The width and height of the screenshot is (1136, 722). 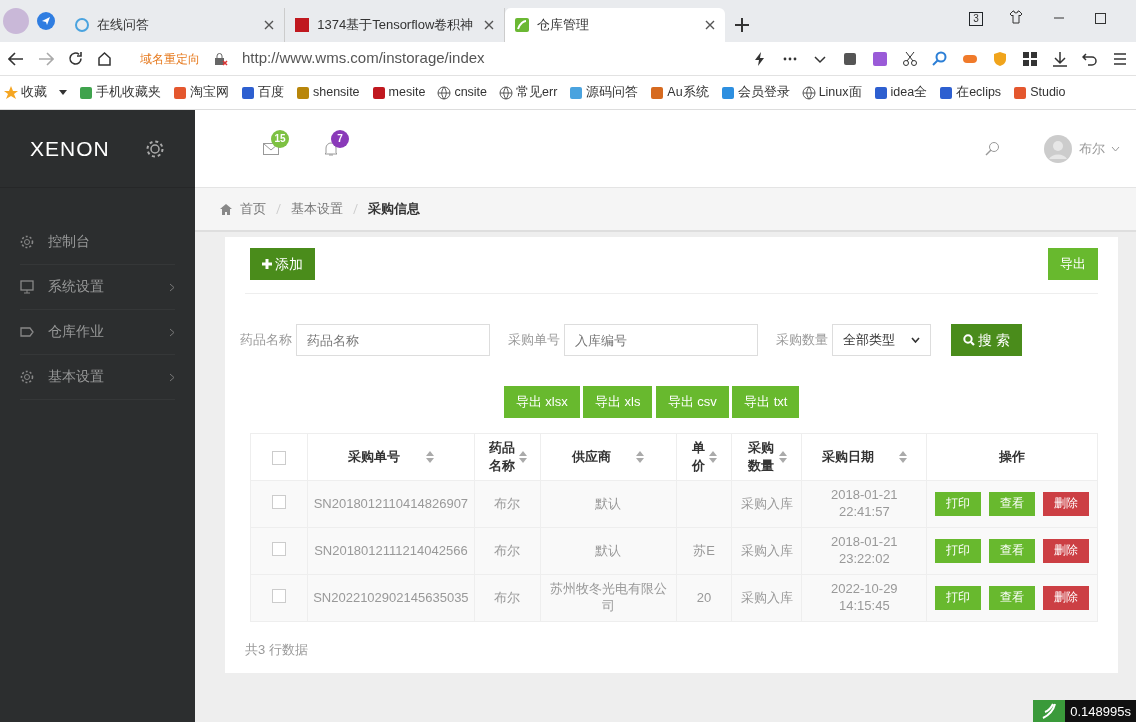 I want to click on table-cell-text: 2018-01-21 22:41:57, so click(x=864, y=504).